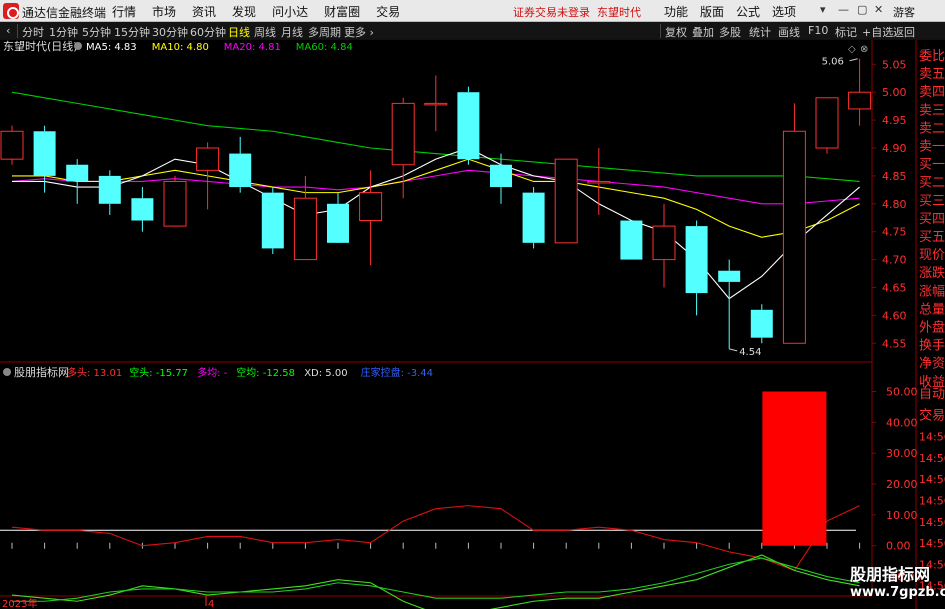 The image size is (945, 609). Describe the element at coordinates (932, 110) in the screenshot. I see `side-tab-3: 卖三` at that location.